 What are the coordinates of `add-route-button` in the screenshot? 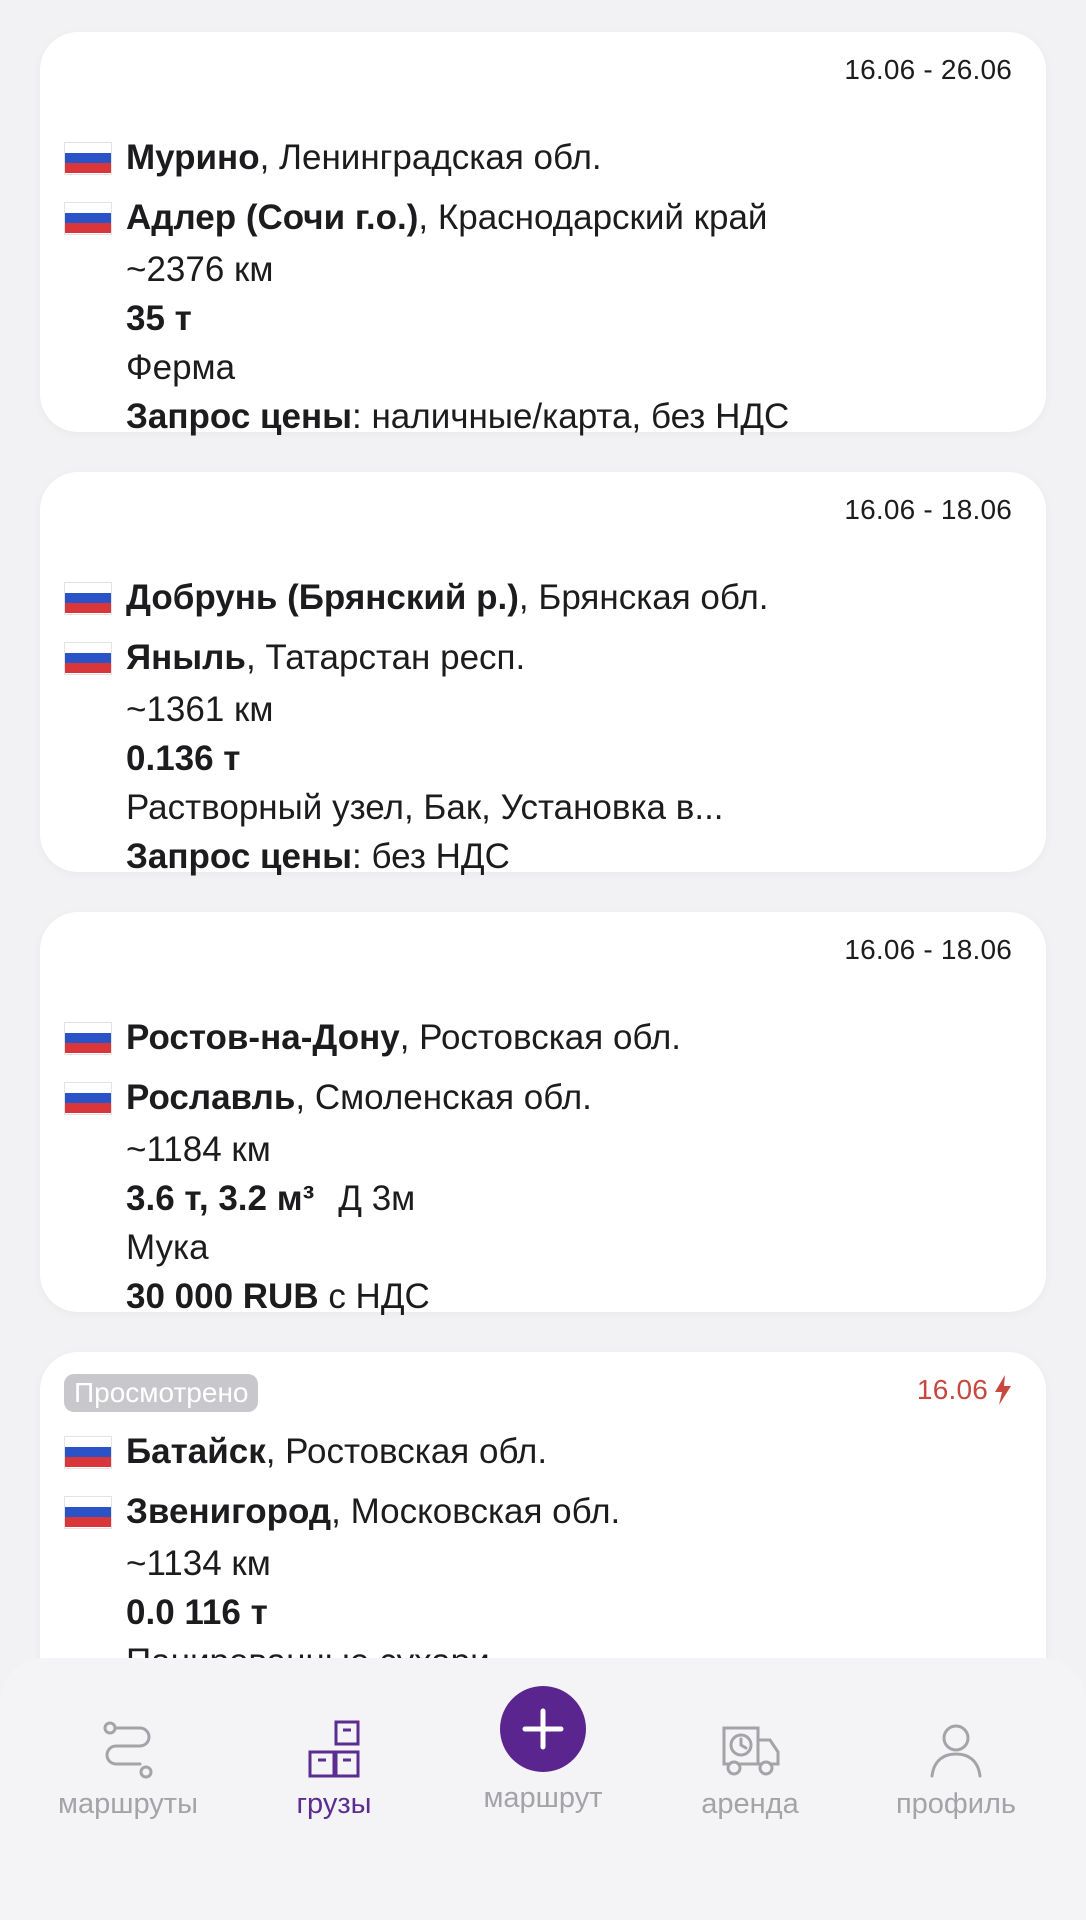 It's located at (543, 1729).